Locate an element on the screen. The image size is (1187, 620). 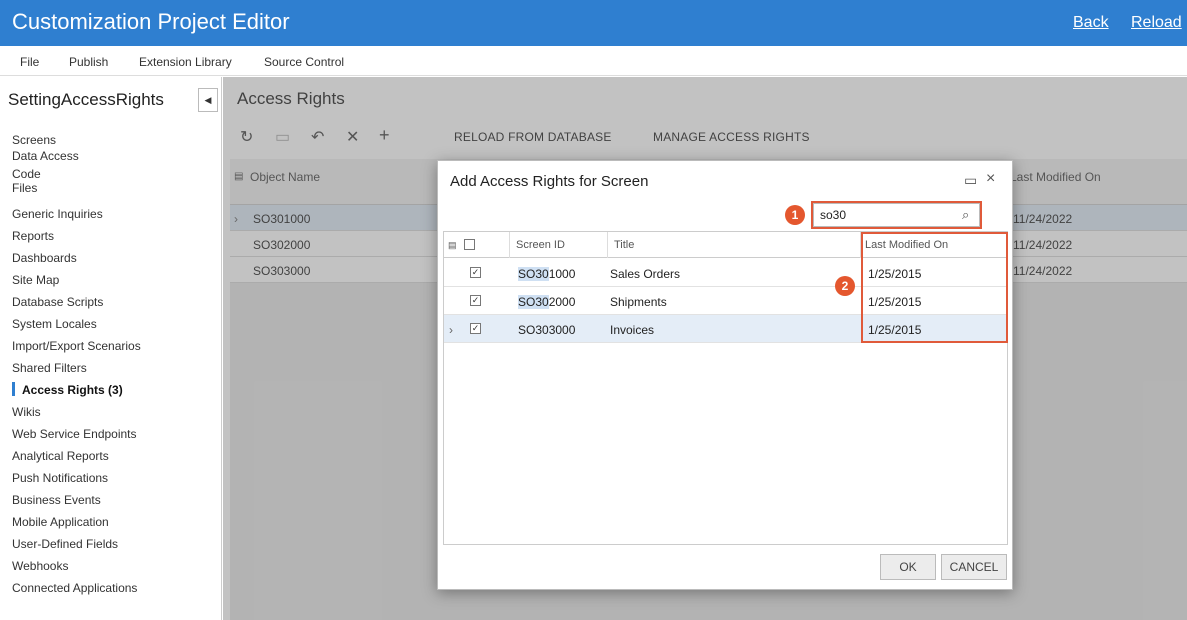
screen-id-rest: 3000 is located at coordinates (562, 330).